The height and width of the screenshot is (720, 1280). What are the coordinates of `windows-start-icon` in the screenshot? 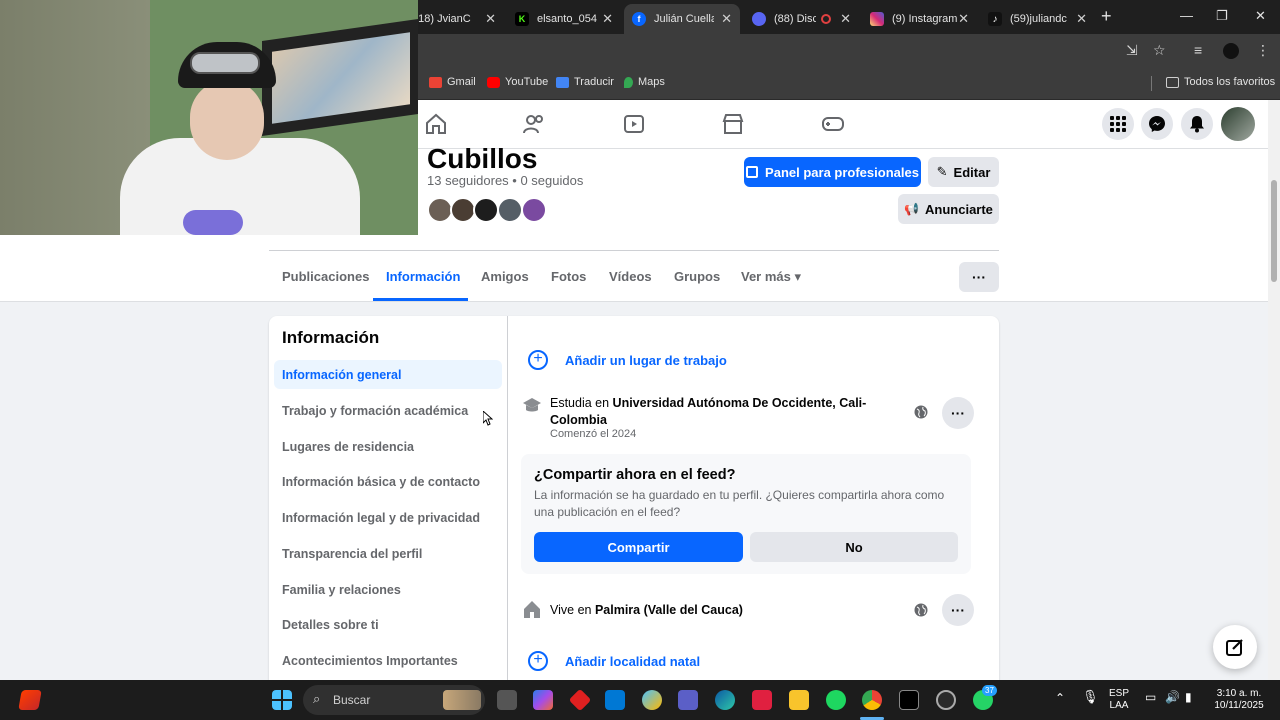 It's located at (282, 700).